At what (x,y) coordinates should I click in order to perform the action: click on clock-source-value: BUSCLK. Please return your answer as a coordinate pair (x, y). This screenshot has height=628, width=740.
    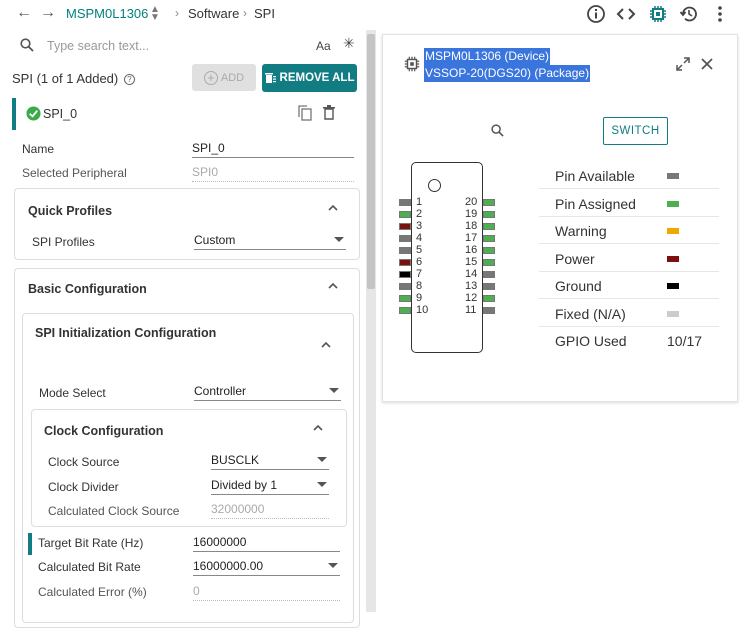
    Looking at the image, I should click on (235, 460).